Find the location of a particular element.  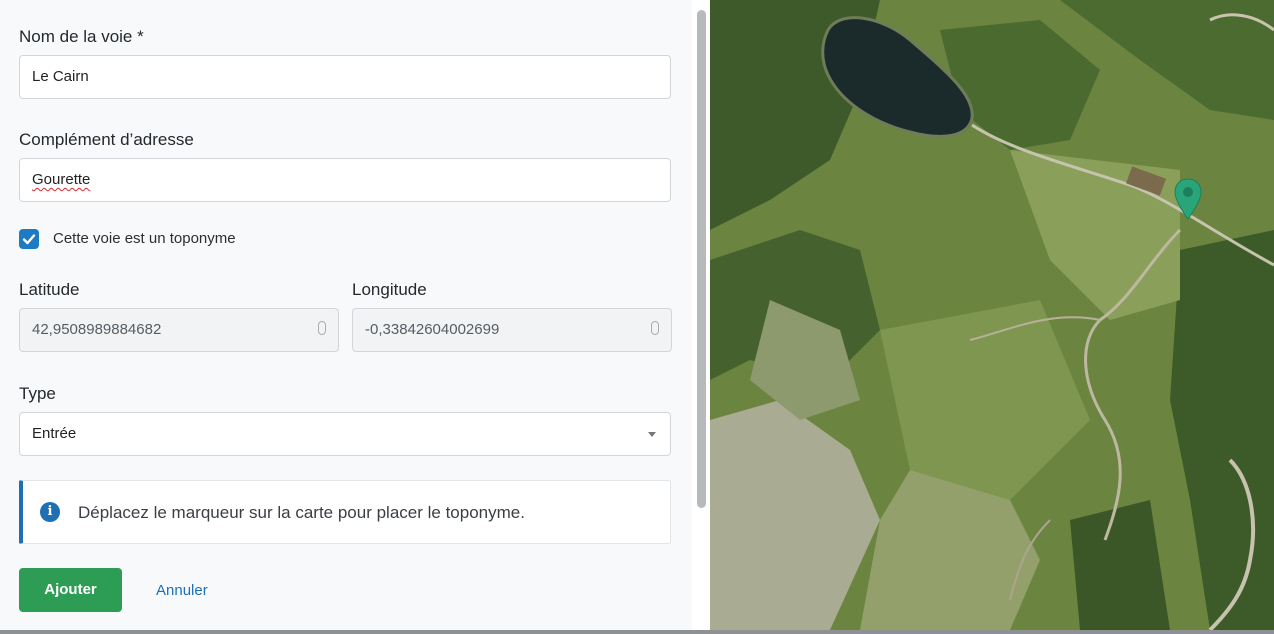

cancel-link: Annuler is located at coordinates (182, 591).